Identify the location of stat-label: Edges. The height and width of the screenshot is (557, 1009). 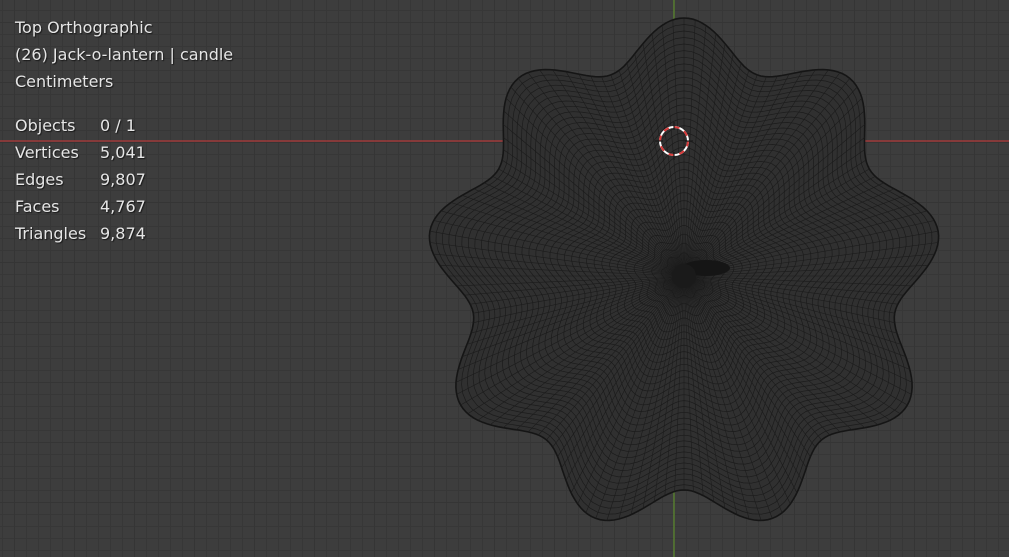
(39, 179).